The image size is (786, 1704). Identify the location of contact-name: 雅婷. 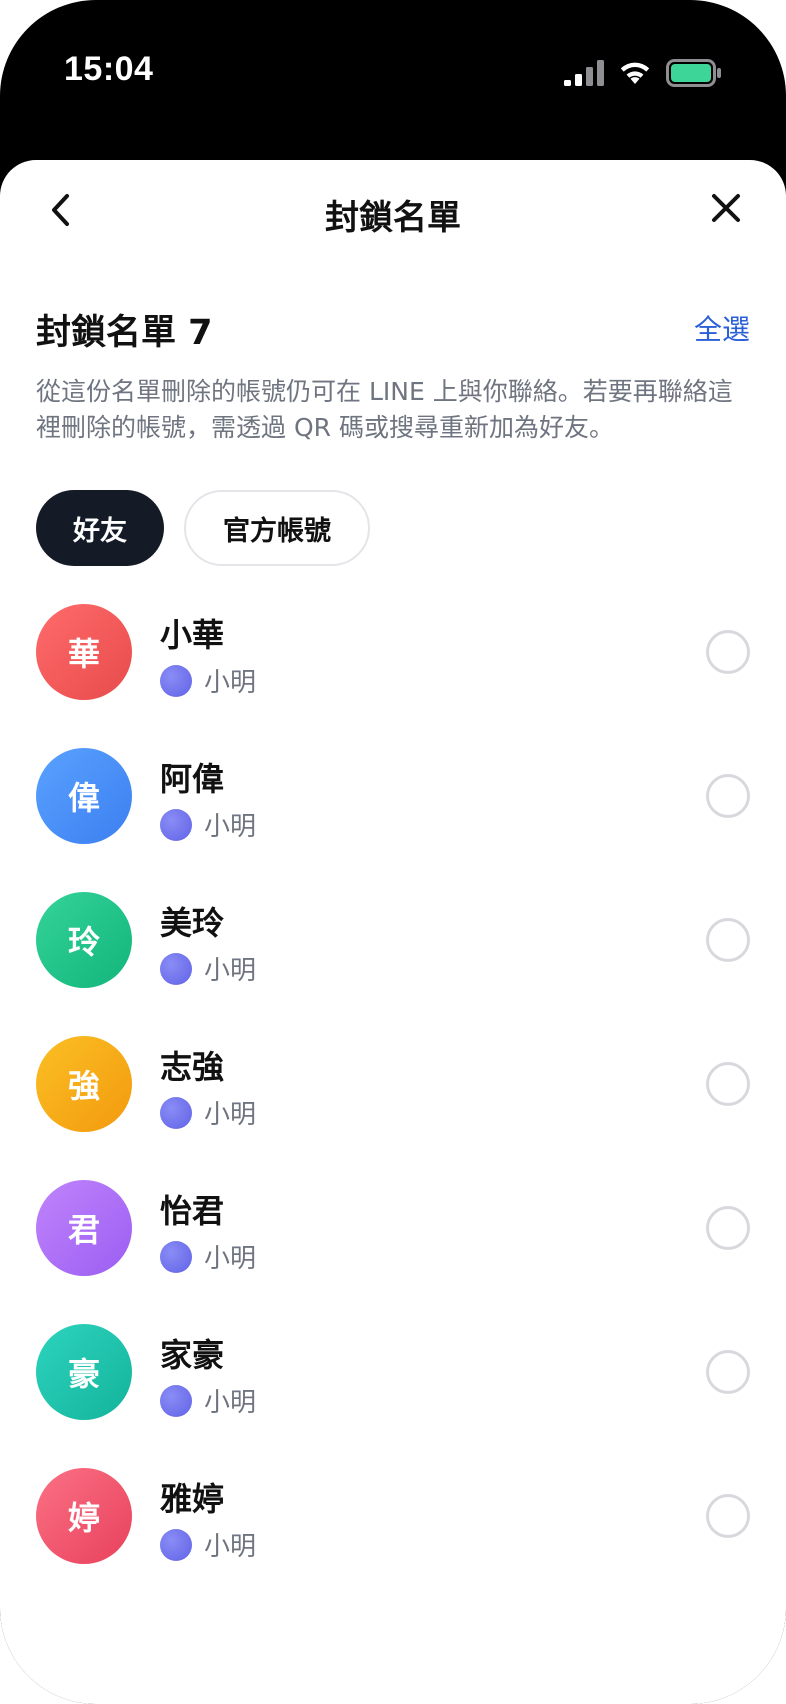
(192, 1499).